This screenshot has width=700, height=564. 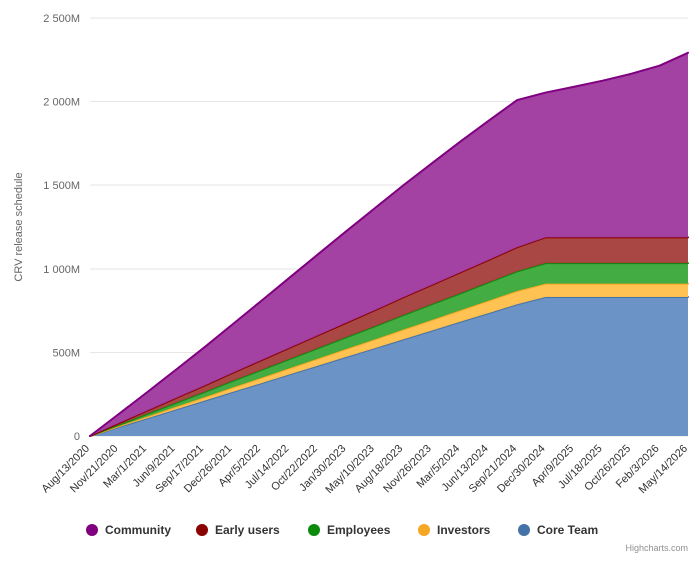 I want to click on legend-item-investors: Investors, so click(x=454, y=530).